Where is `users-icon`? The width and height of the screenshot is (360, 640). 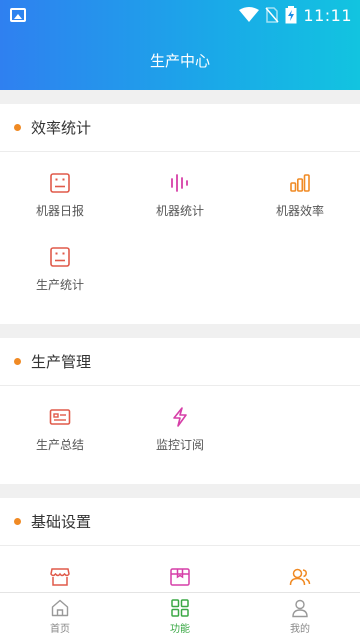 users-icon is located at coordinates (300, 577).